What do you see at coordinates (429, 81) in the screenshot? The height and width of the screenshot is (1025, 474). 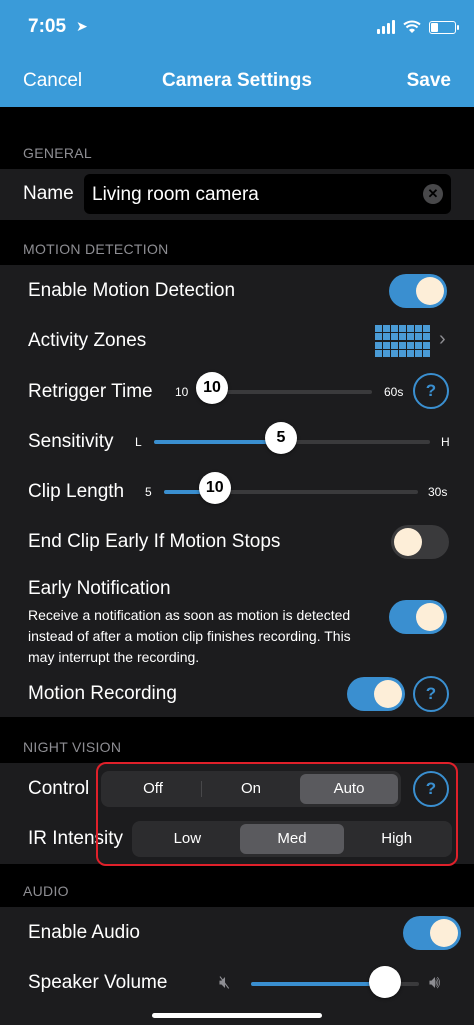 I see `save-button: Save` at bounding box center [429, 81].